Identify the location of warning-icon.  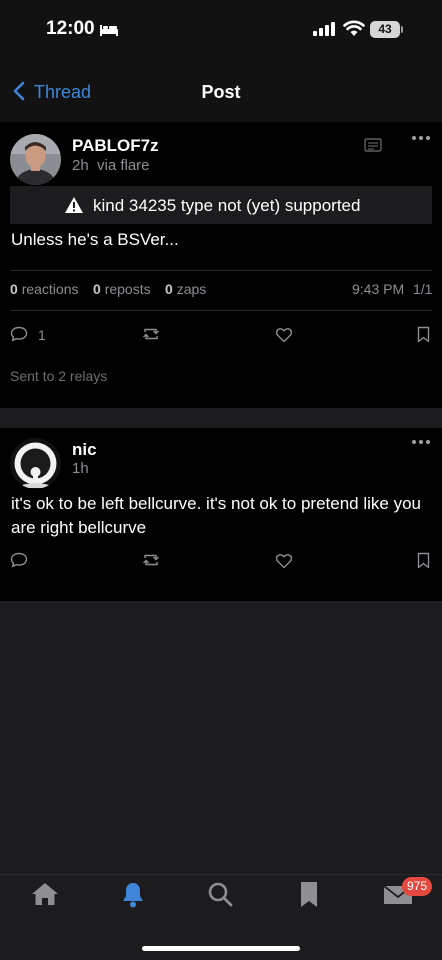
(74, 205).